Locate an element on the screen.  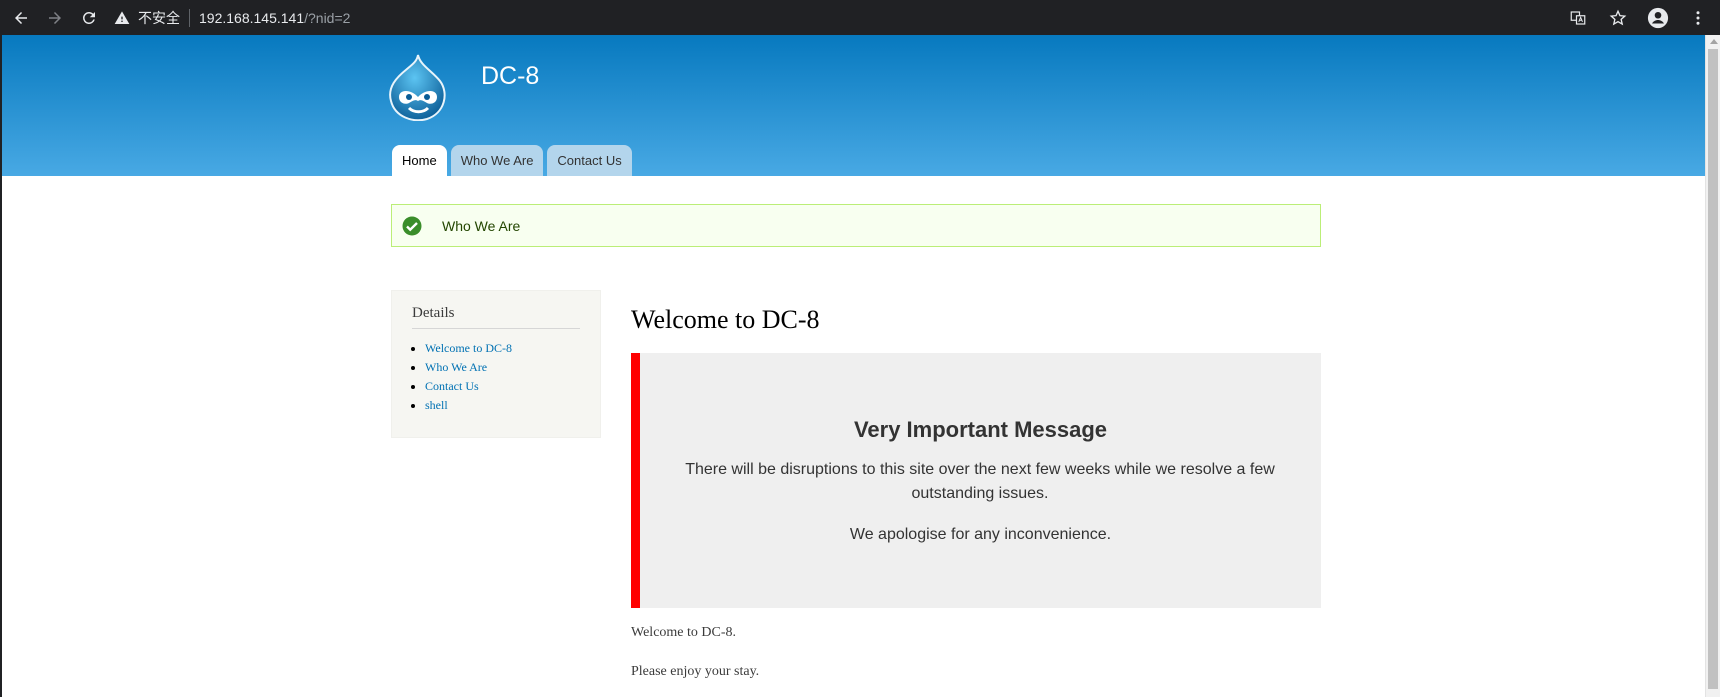
toolbar-actions is located at coordinates (1642, 17).